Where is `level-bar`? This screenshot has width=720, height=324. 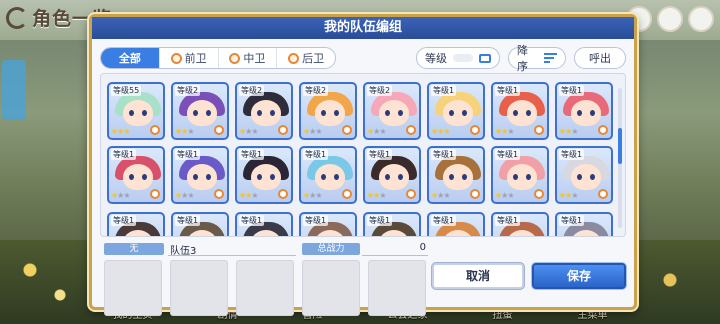 level-bar is located at coordinates (463, 58).